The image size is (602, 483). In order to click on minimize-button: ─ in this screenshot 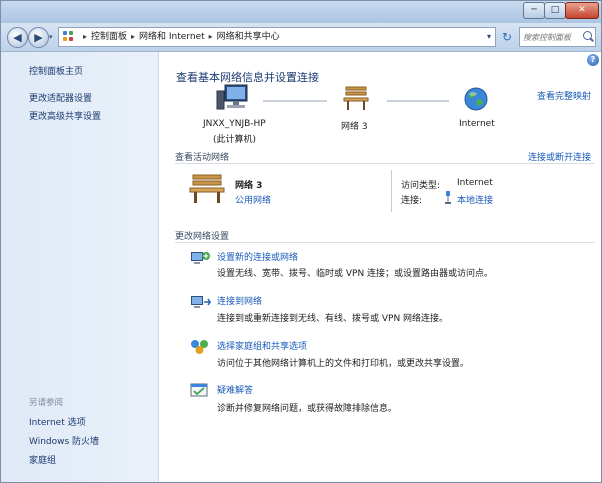, I will do `click(534, 10)`.